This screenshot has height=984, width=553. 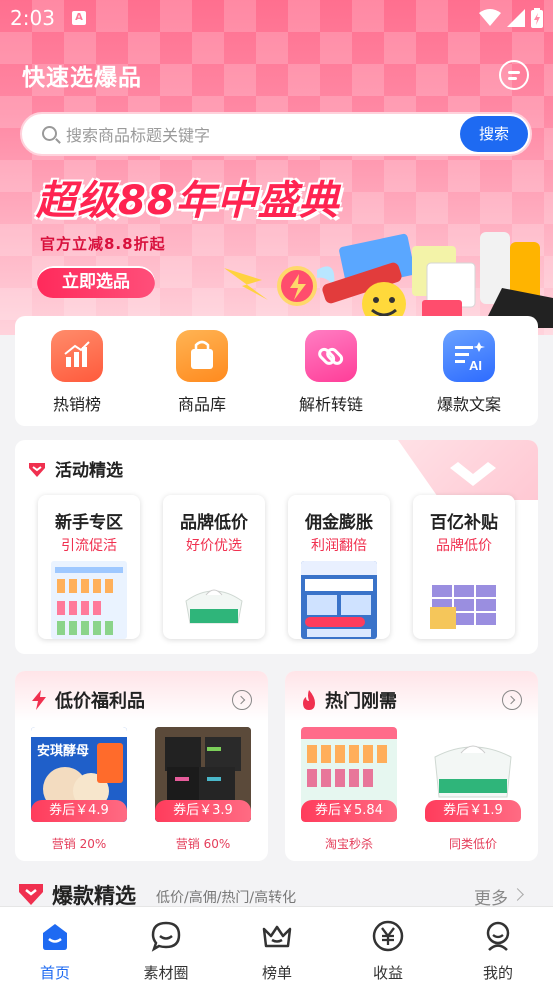 I want to click on status-time: 2:03, so click(x=32, y=18).